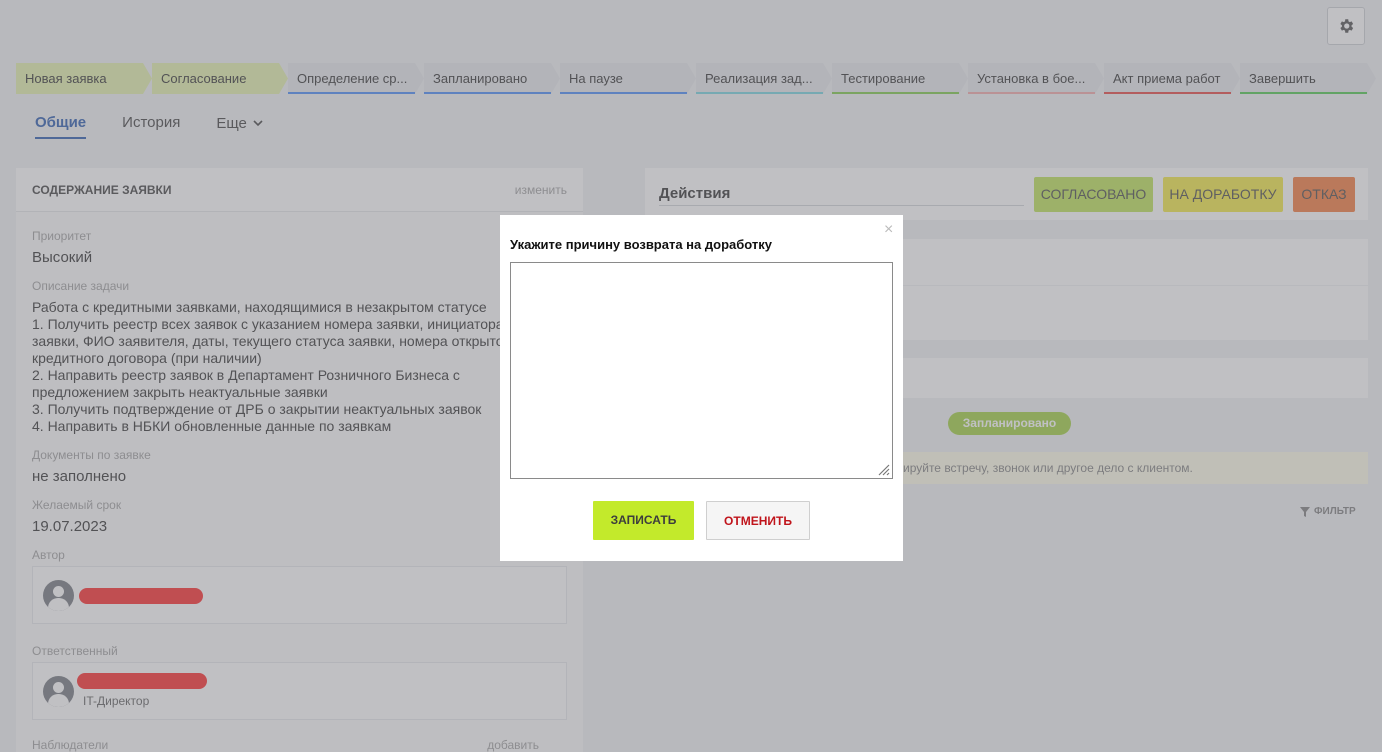  What do you see at coordinates (641, 244) in the screenshot?
I see `dialog-title: Укажите причину возврата на доработку` at bounding box center [641, 244].